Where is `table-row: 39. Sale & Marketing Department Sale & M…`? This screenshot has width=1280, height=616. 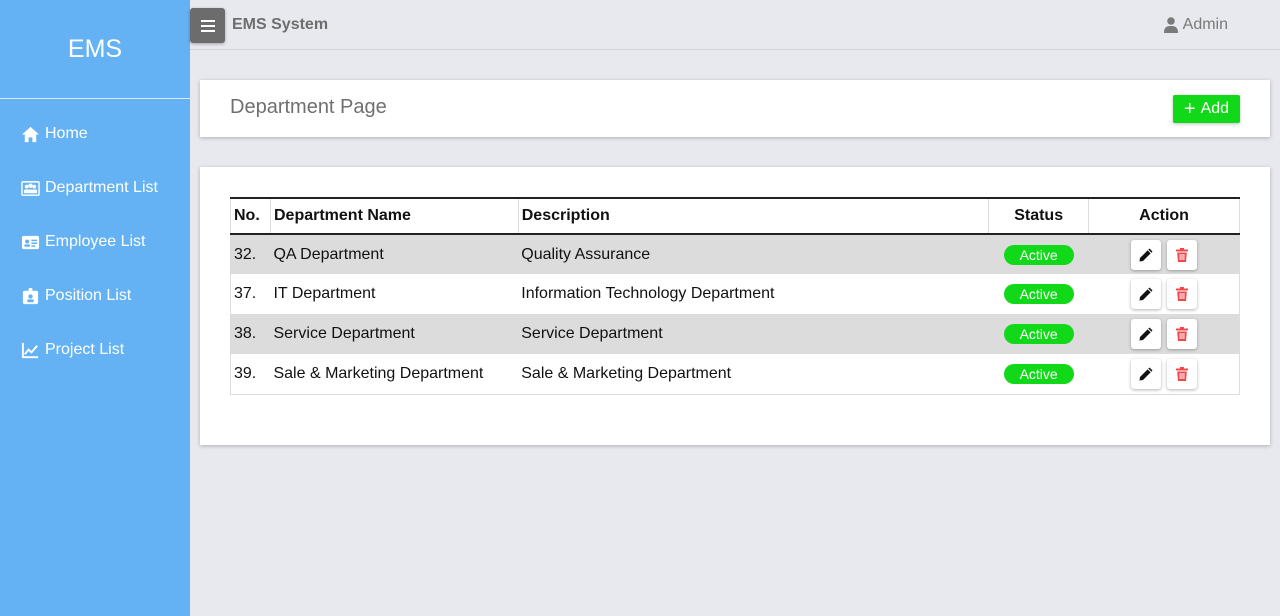 table-row: 39. Sale & Marketing Department Sale & M… is located at coordinates (735, 374).